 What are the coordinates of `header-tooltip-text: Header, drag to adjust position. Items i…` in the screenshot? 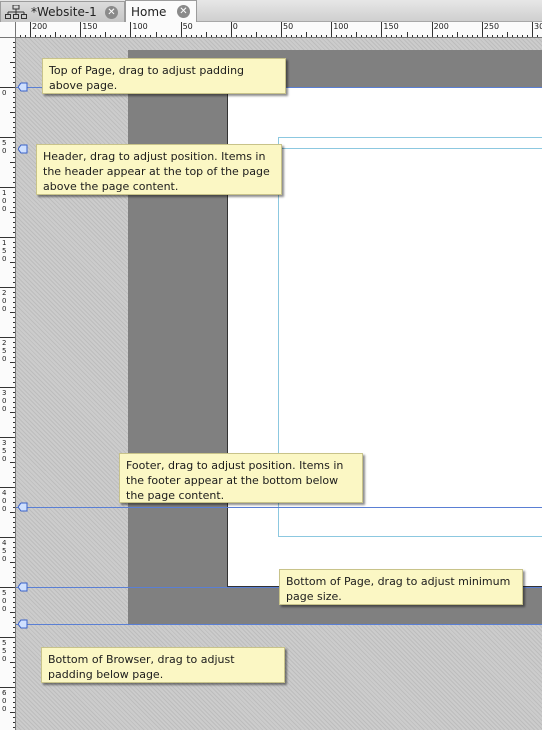 It's located at (156, 171).